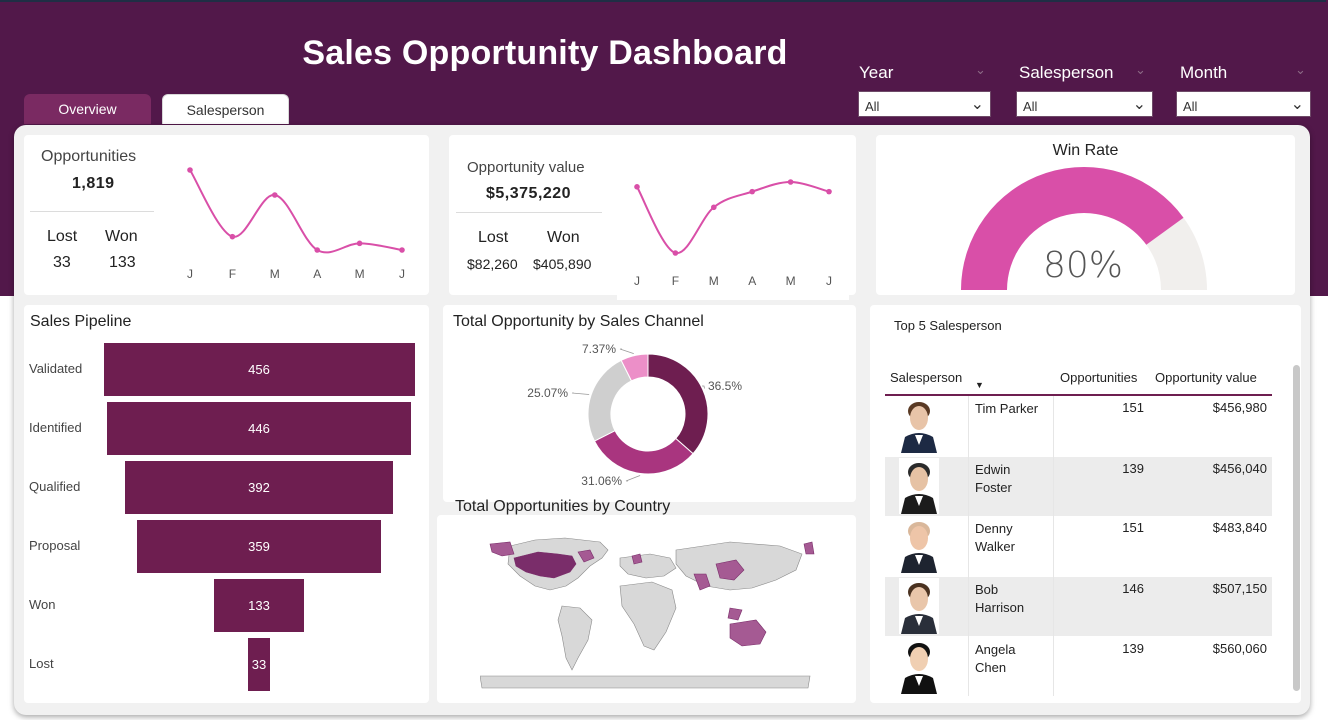 The image size is (1328, 720). I want to click on salesperson-name-line: Tim Parker, so click(1007, 408).